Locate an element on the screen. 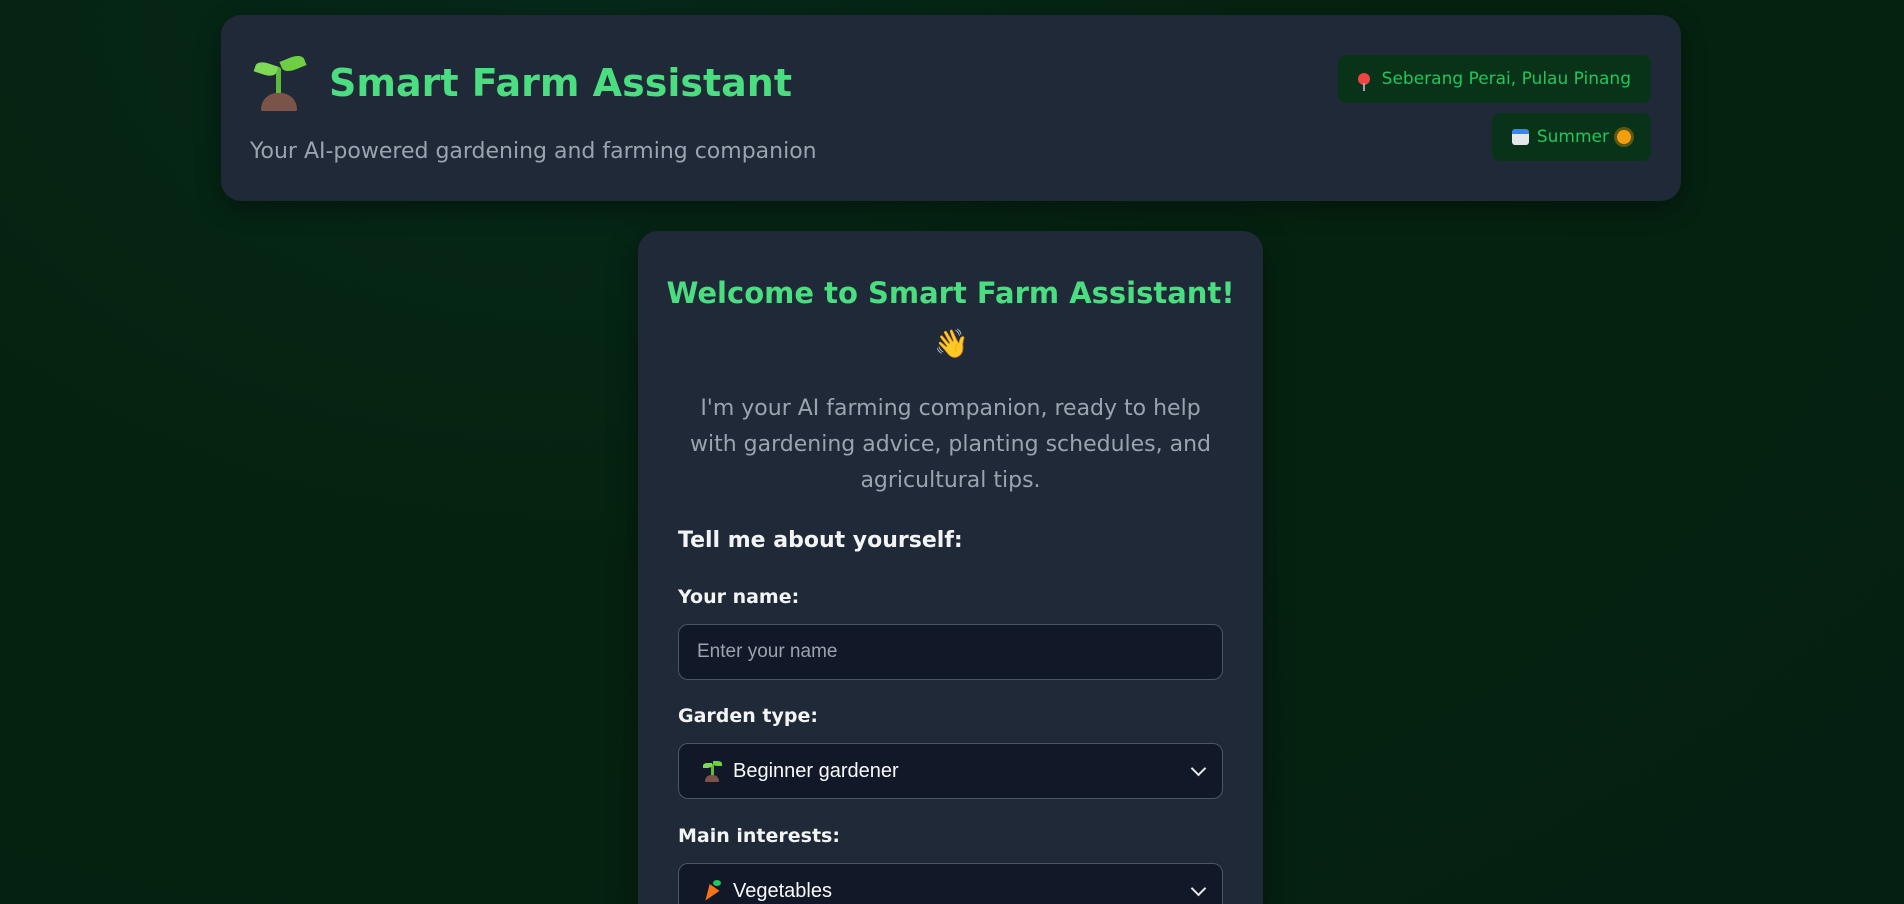  main-interests-label: Main interests: is located at coordinates (759, 836).